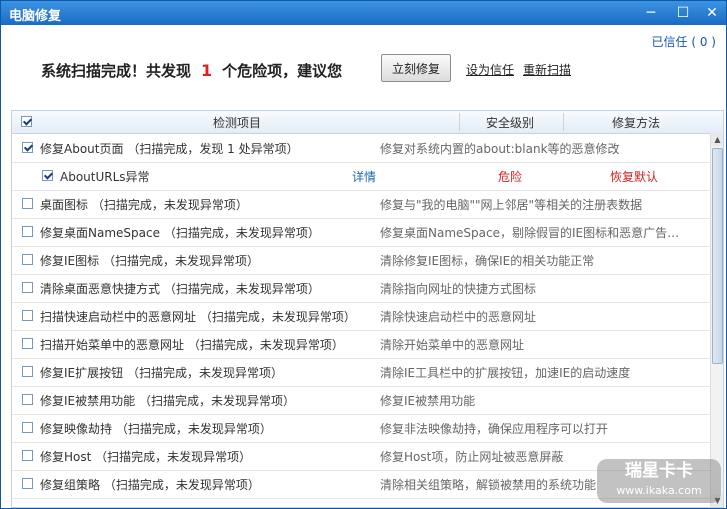 Image resolution: width=727 pixels, height=509 pixels. Describe the element at coordinates (651, 13) in the screenshot. I see `minimize-button: ─` at that location.